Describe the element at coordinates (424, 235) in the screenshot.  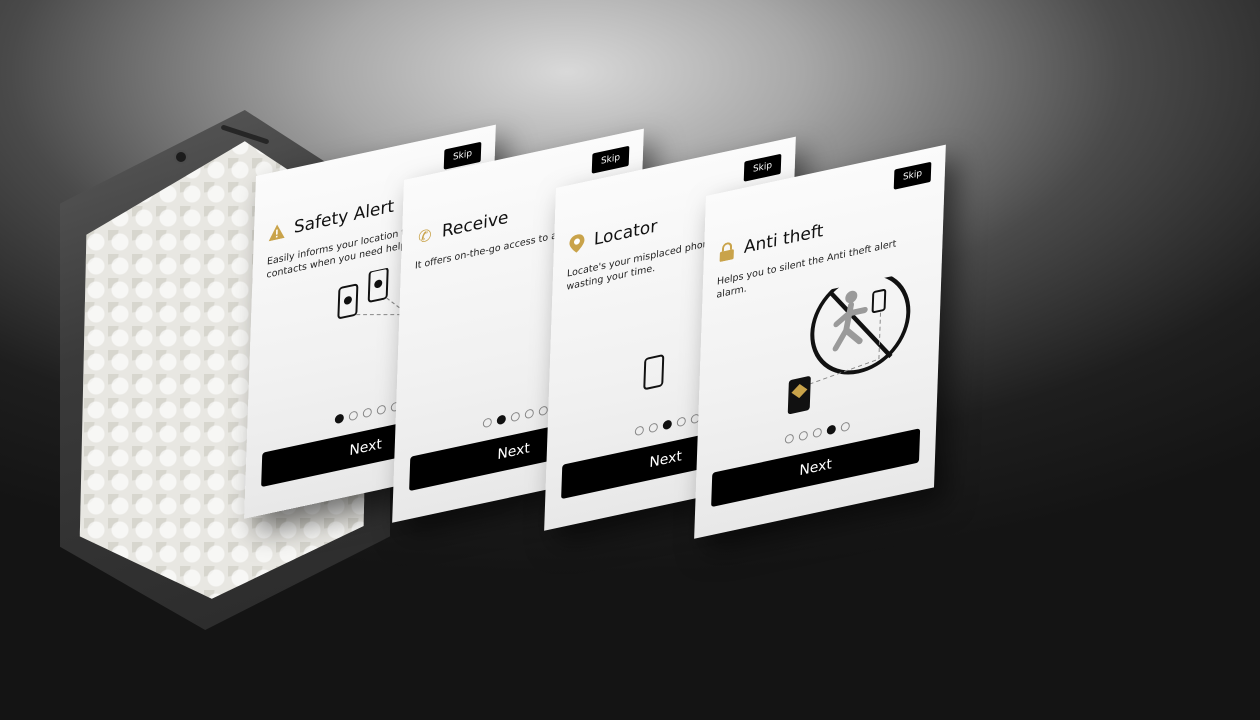
I see `phone-call-icon: ✆` at that location.